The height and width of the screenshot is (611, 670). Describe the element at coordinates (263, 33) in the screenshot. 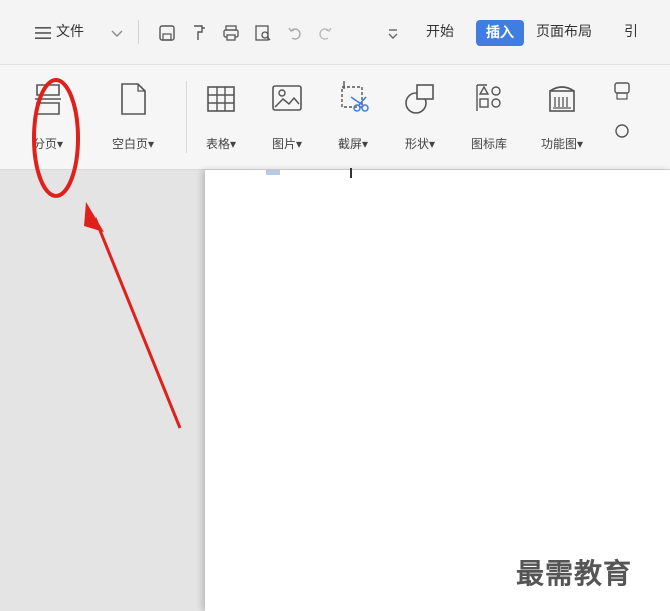

I see `print-preview-icon` at that location.